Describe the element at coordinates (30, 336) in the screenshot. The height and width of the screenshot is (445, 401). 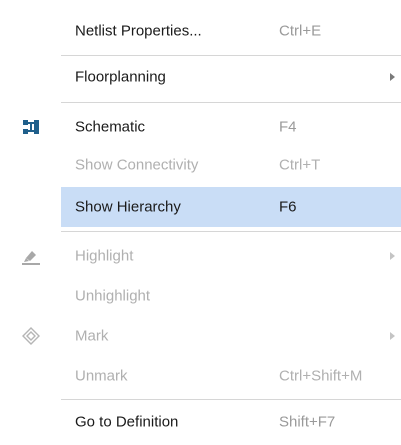
I see `mark-icon` at that location.